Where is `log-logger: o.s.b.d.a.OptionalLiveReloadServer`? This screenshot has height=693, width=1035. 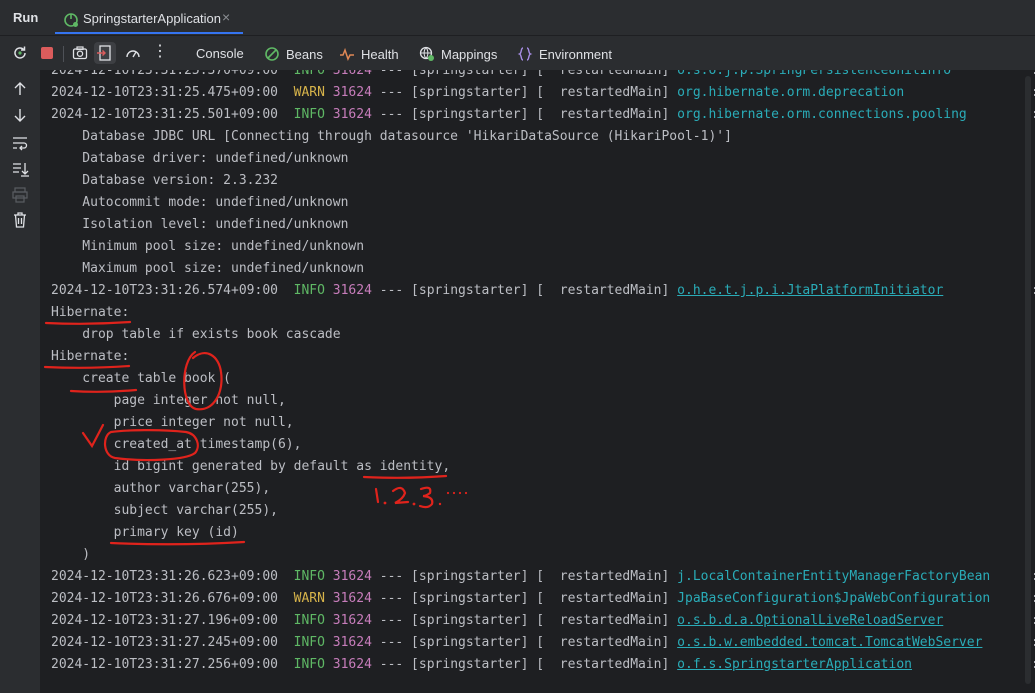 log-logger: o.s.b.d.a.OptionalLiveReloadServer is located at coordinates (810, 620).